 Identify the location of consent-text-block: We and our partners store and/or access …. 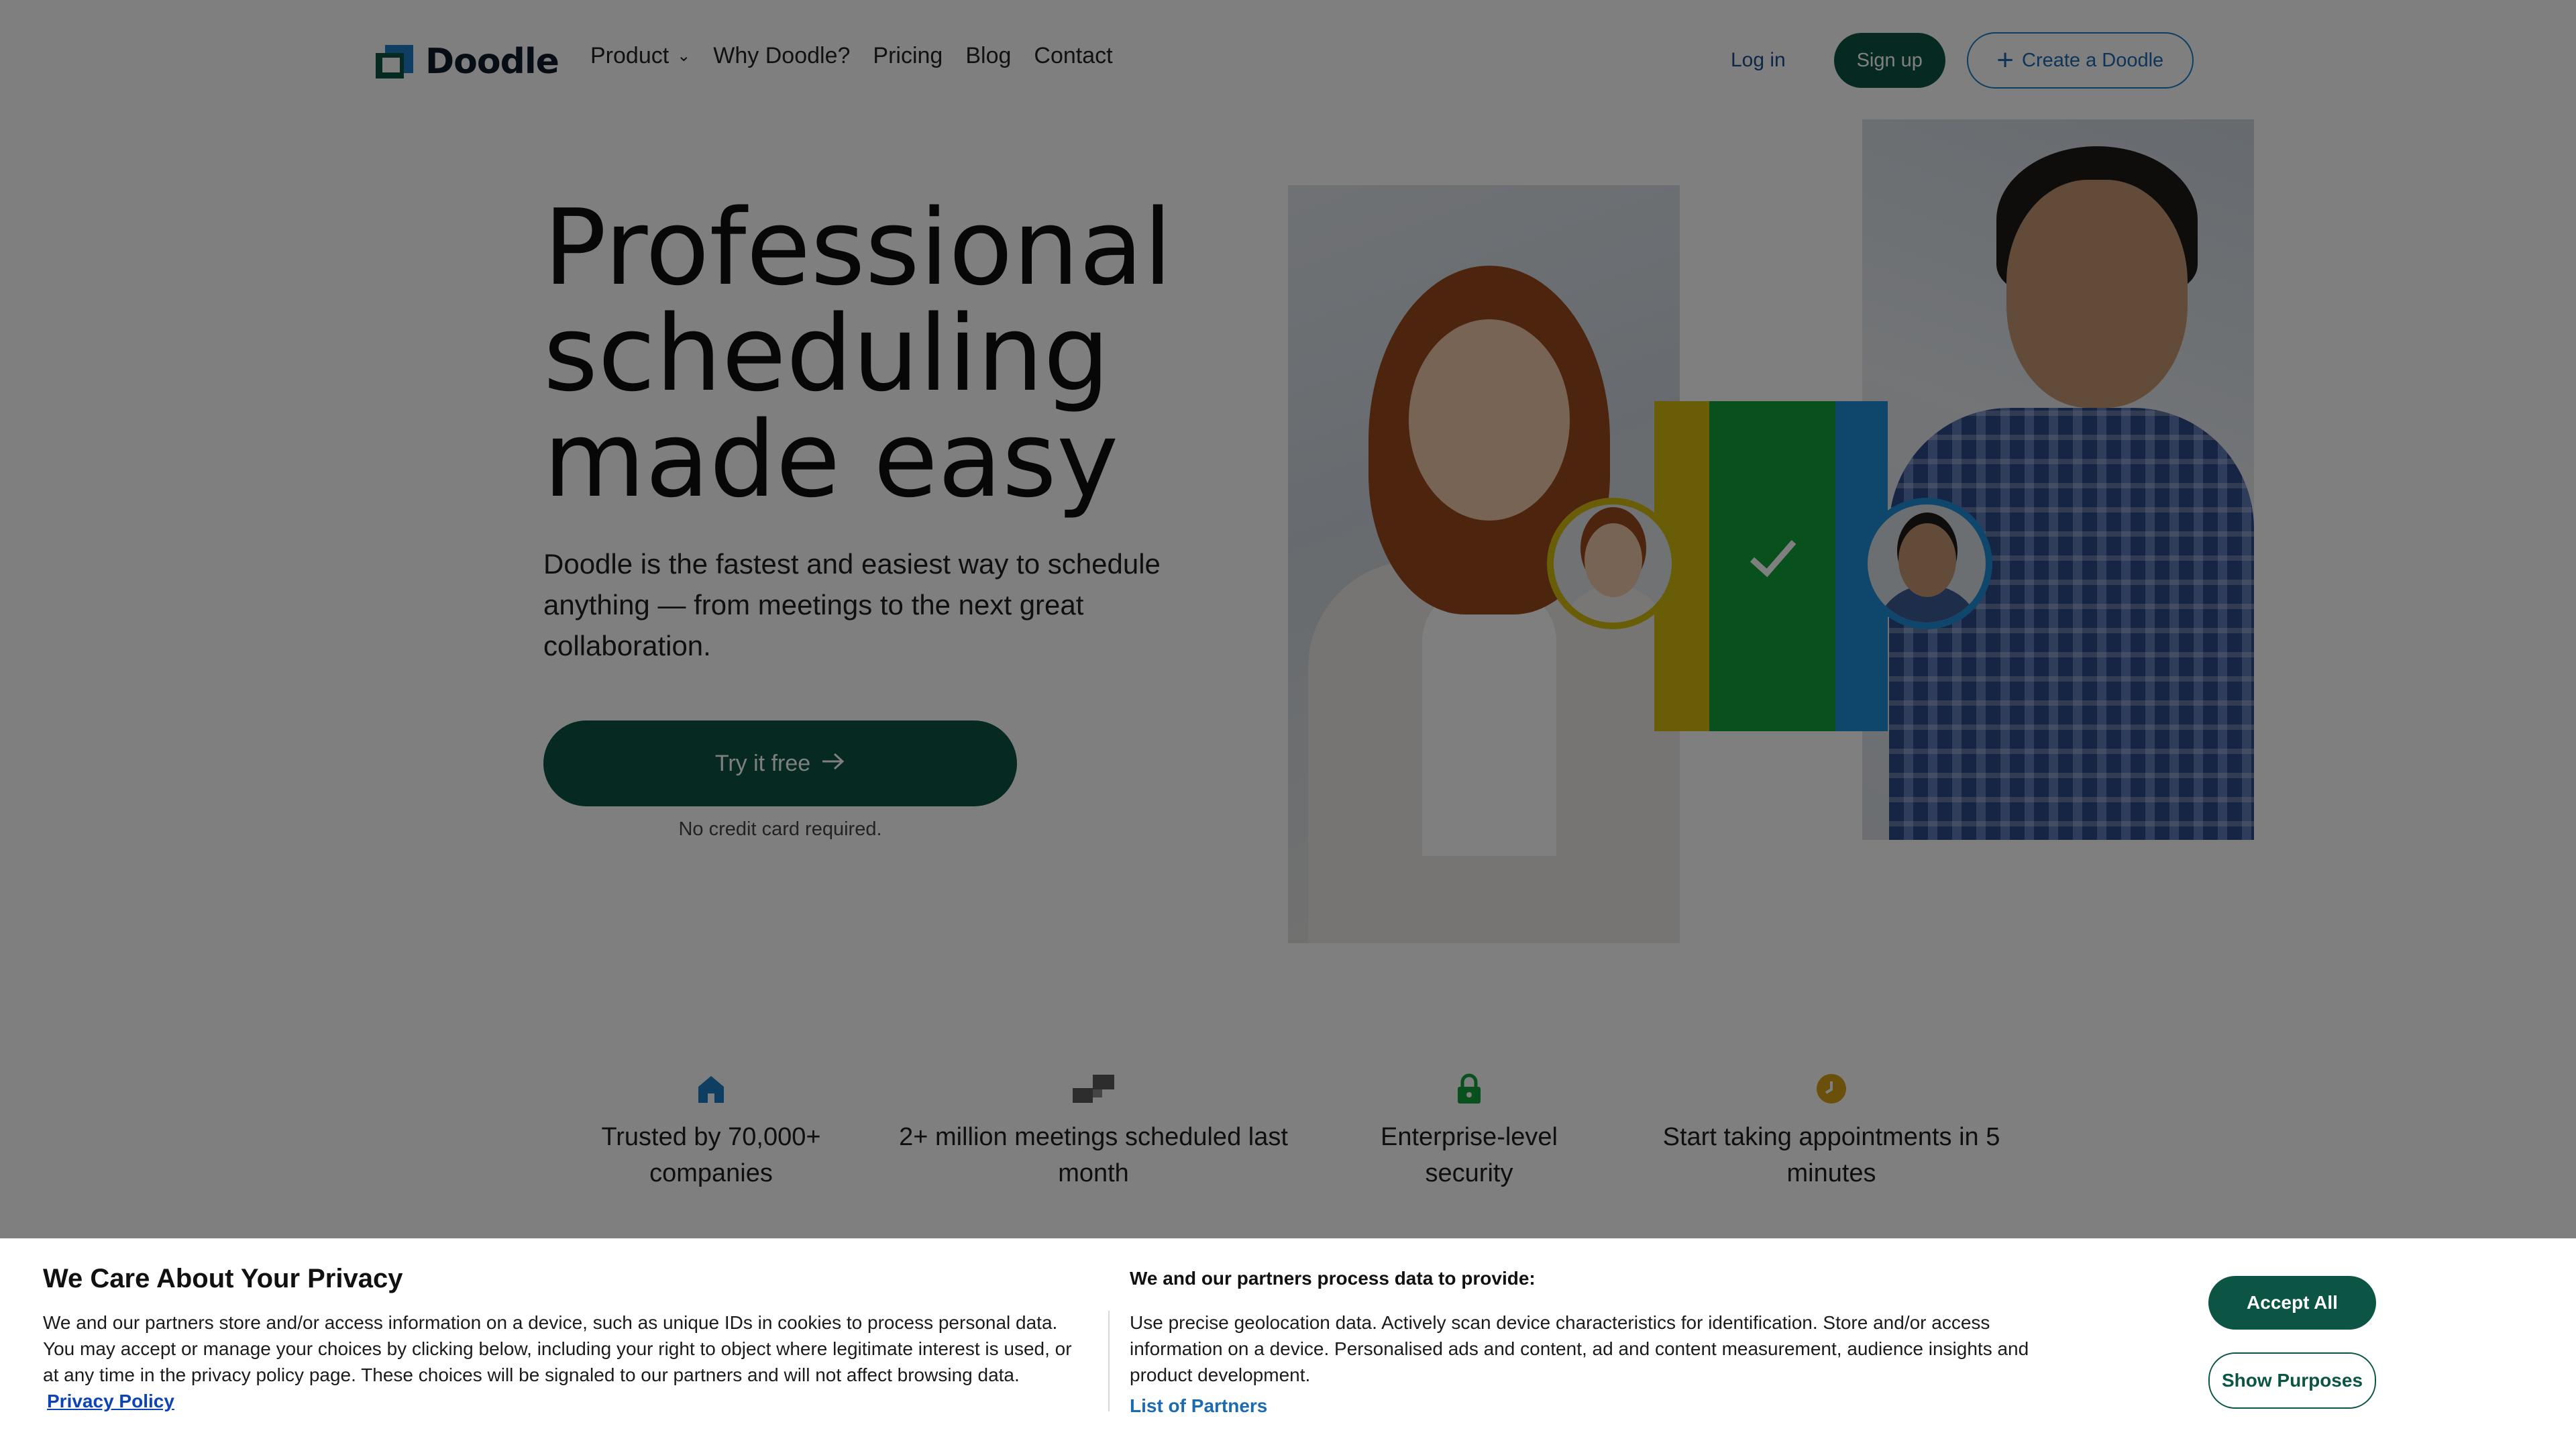
(559, 1361).